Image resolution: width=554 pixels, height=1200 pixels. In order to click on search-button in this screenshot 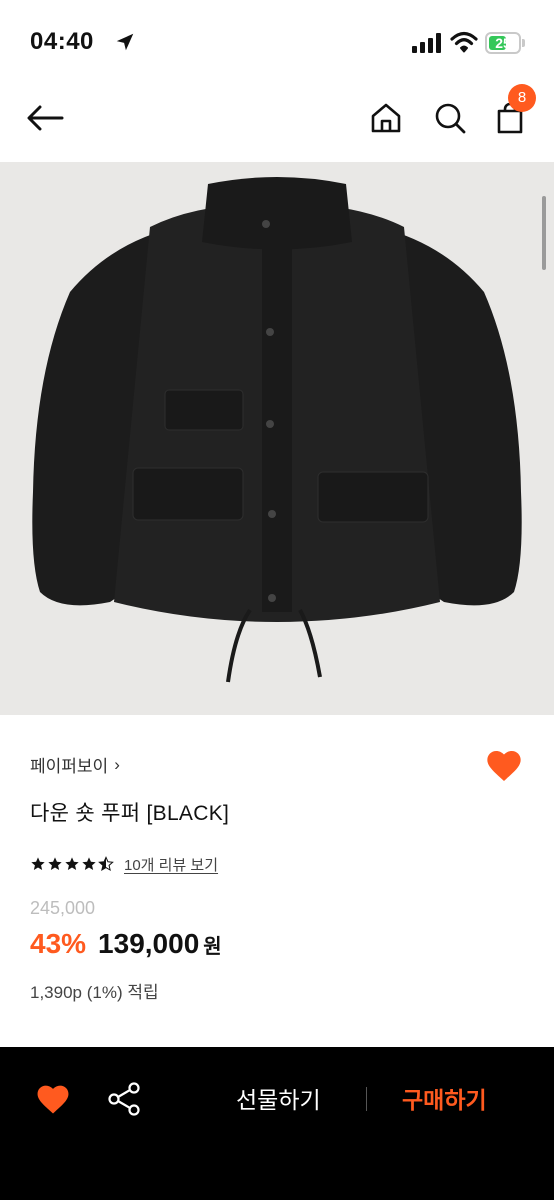, I will do `click(450, 118)`.